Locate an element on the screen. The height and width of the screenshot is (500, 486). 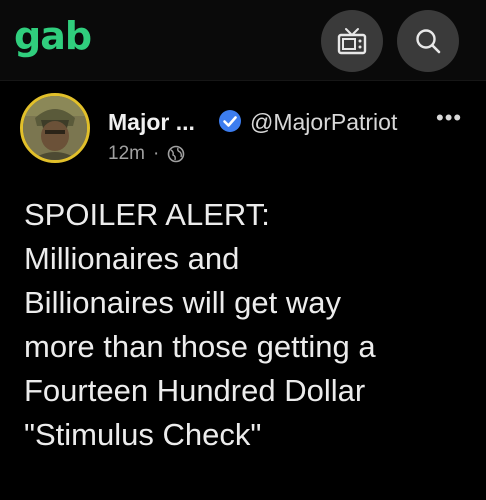
tv-icon is located at coordinates (352, 41).